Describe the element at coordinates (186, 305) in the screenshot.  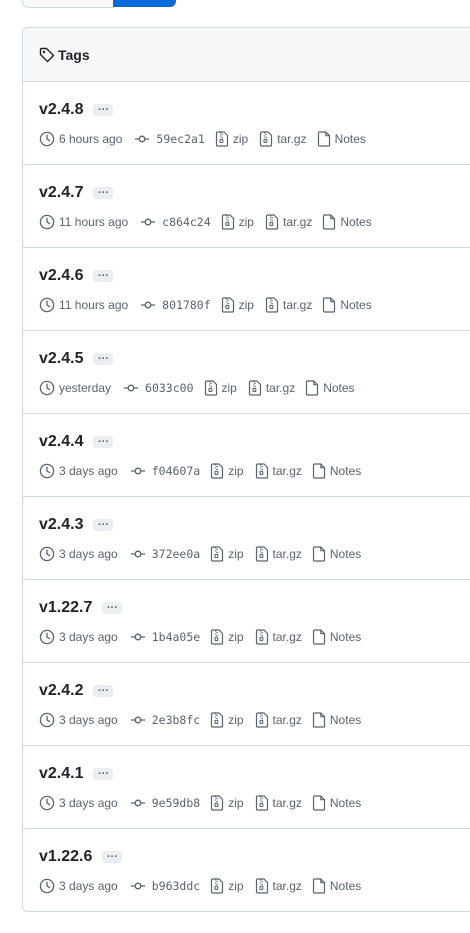
I see `commit-sha: 801780f` at that location.